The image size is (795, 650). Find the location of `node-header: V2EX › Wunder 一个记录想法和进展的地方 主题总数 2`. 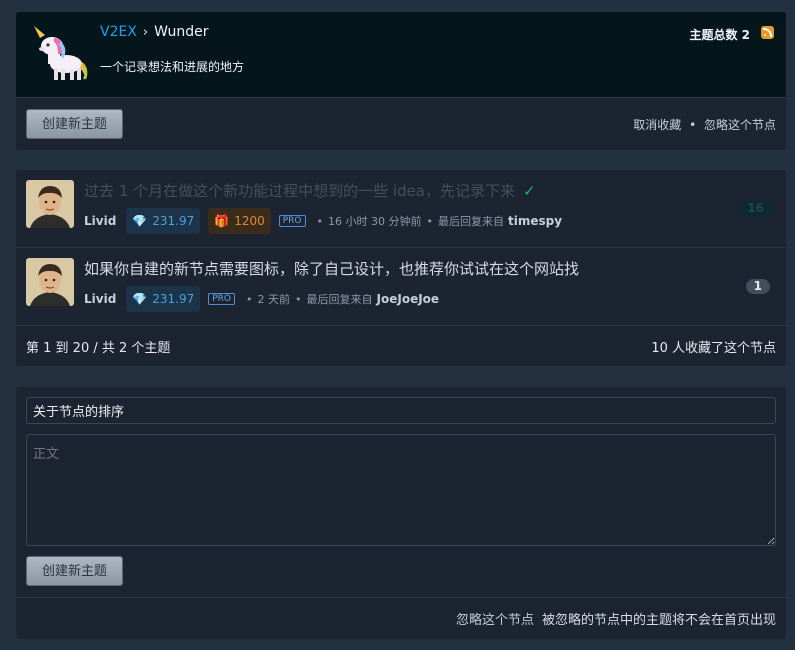

node-header: V2EX › Wunder 一个记录想法和进展的地方 主题总数 2 is located at coordinates (401, 55).